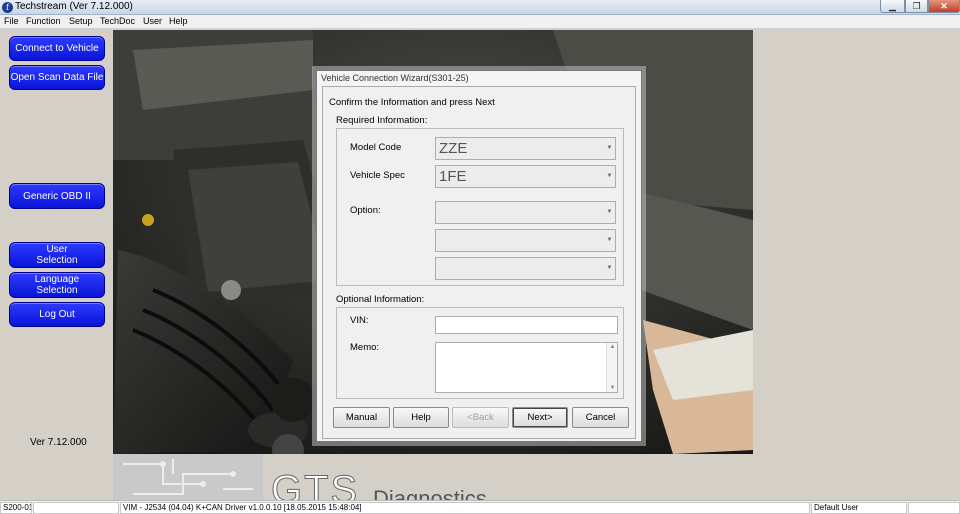 Image resolution: width=960 pixels, height=514 pixels. I want to click on vehicle-spec-label: Vehicle Spec, so click(377, 175).